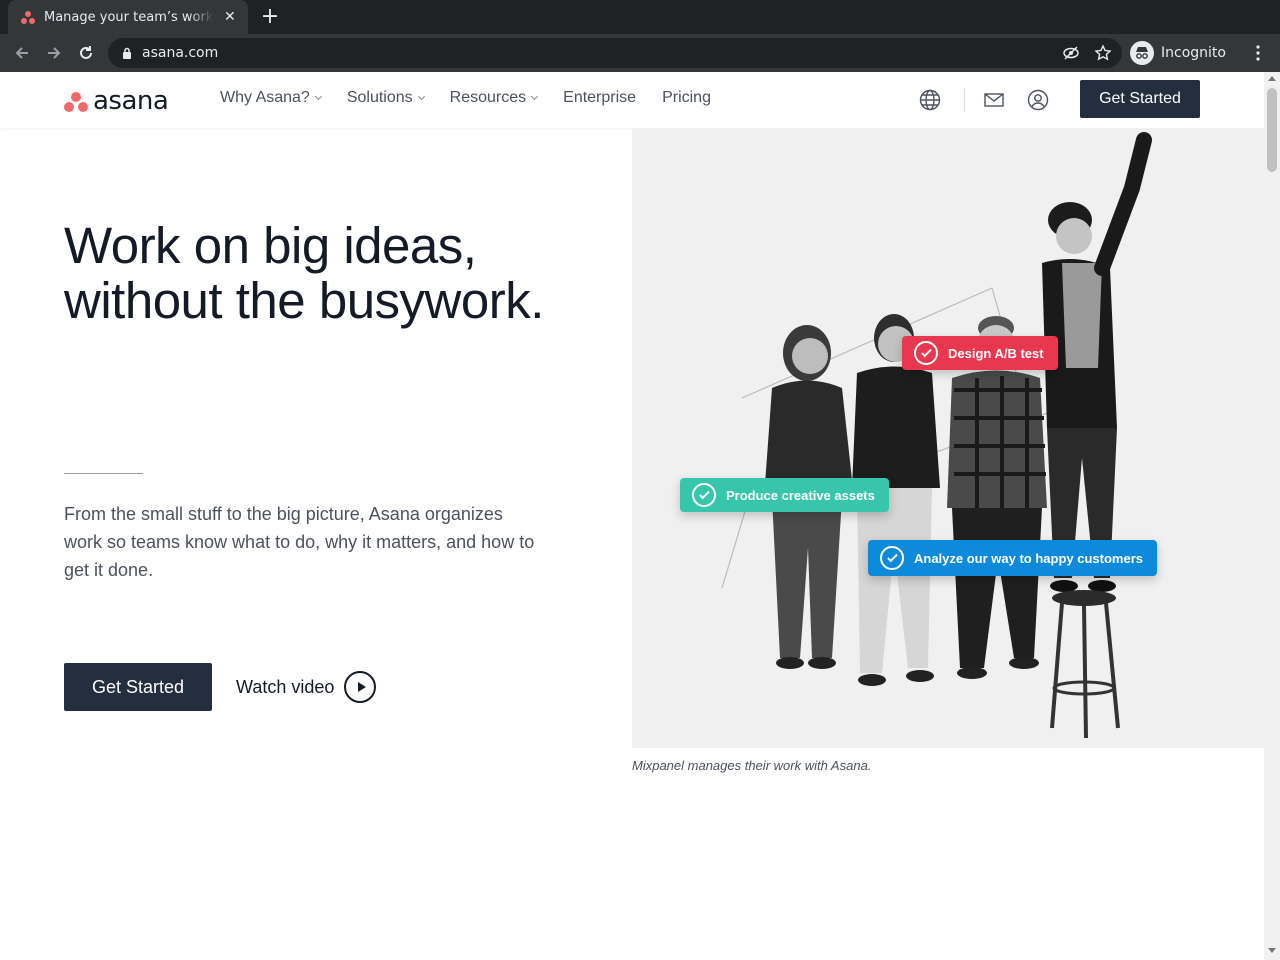 This screenshot has height=960, width=1280. What do you see at coordinates (138, 687) in the screenshot?
I see `hero-get-started-button: Get Started` at bounding box center [138, 687].